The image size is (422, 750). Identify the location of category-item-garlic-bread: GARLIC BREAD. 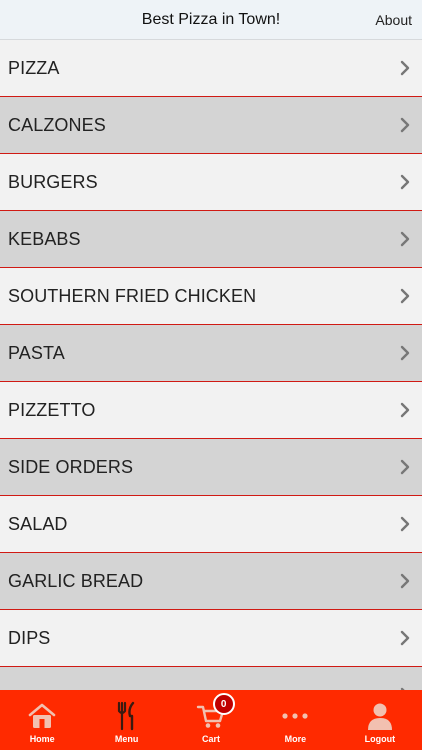
(211, 581).